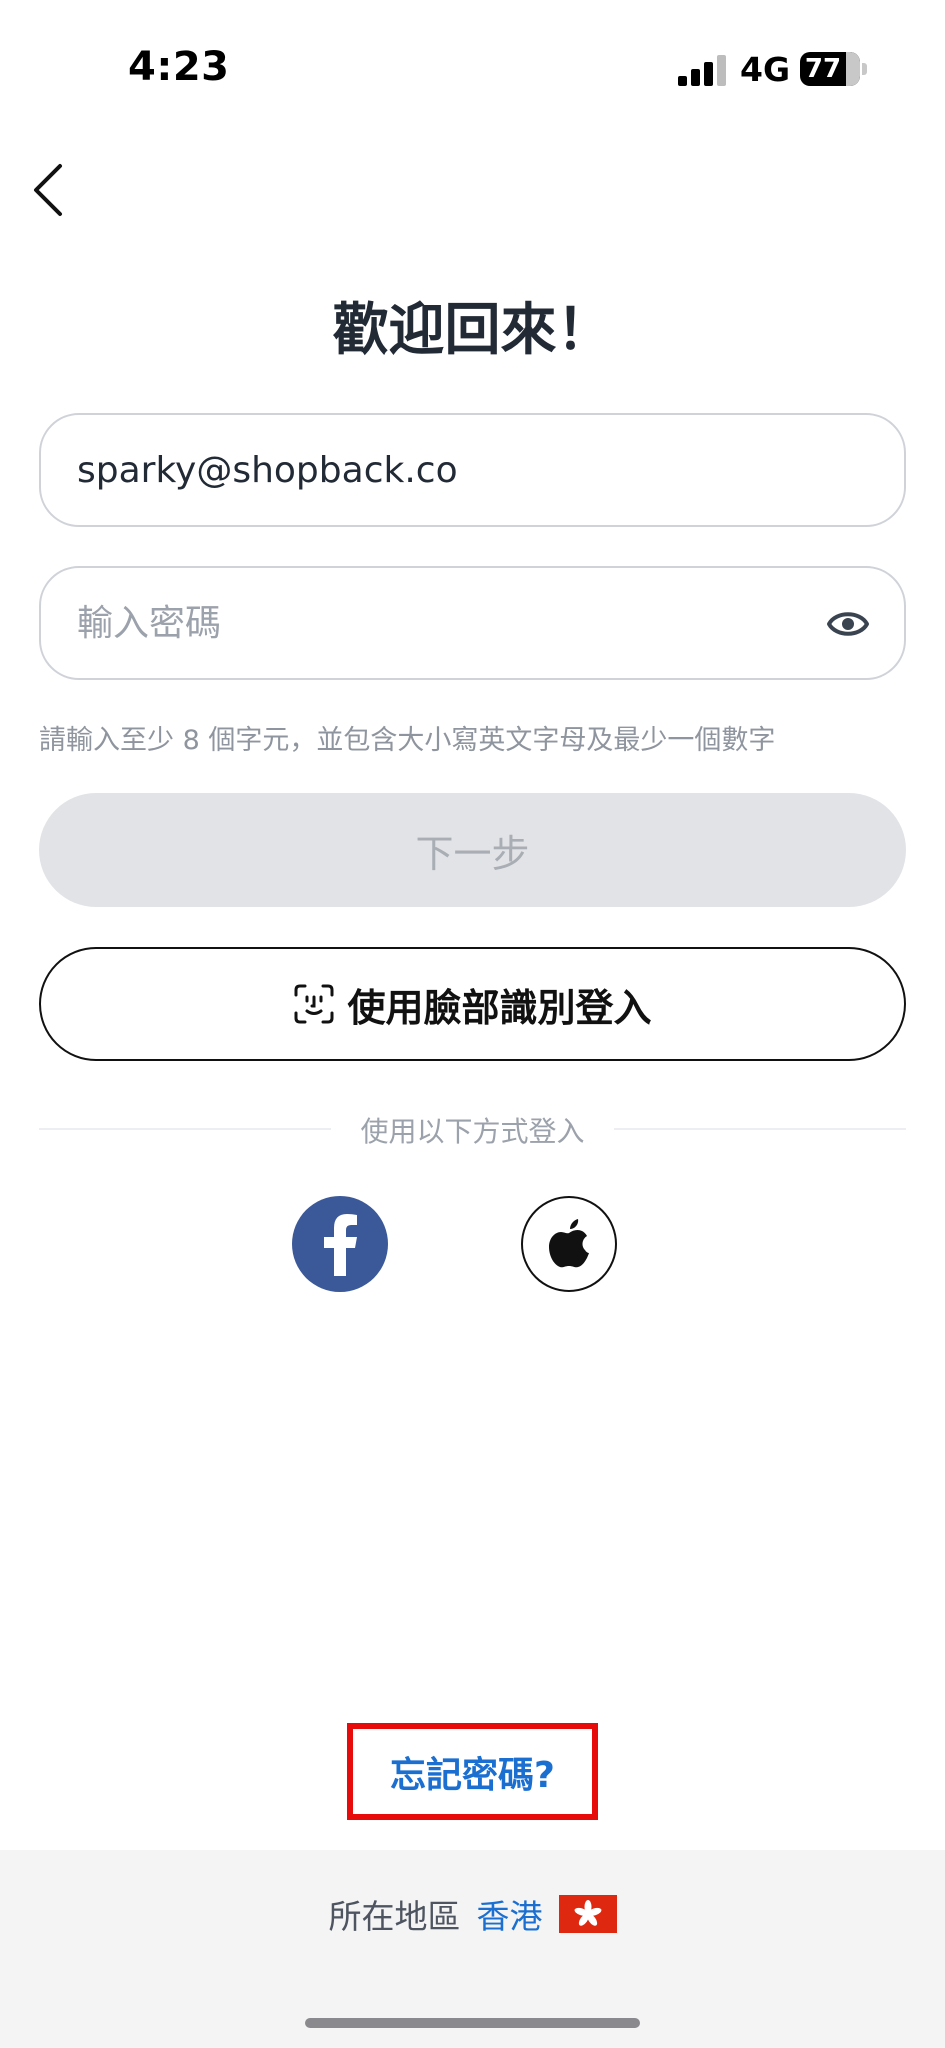  What do you see at coordinates (447, 623) in the screenshot?
I see `password-field` at bounding box center [447, 623].